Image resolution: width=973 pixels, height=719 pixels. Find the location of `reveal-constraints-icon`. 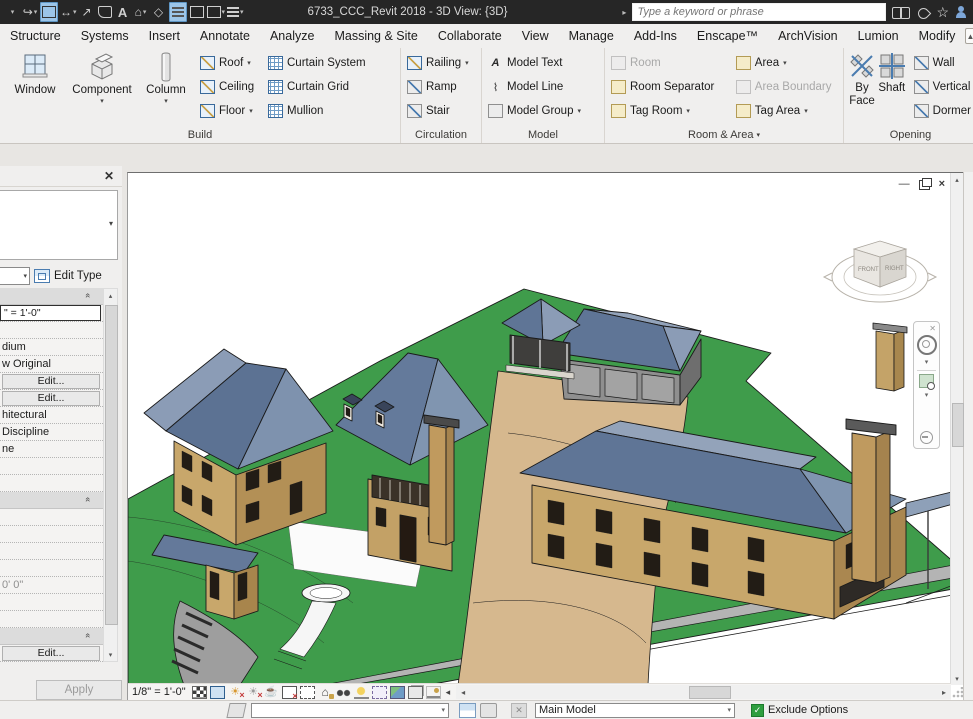

reveal-constraints-icon is located at coordinates (433, 692).